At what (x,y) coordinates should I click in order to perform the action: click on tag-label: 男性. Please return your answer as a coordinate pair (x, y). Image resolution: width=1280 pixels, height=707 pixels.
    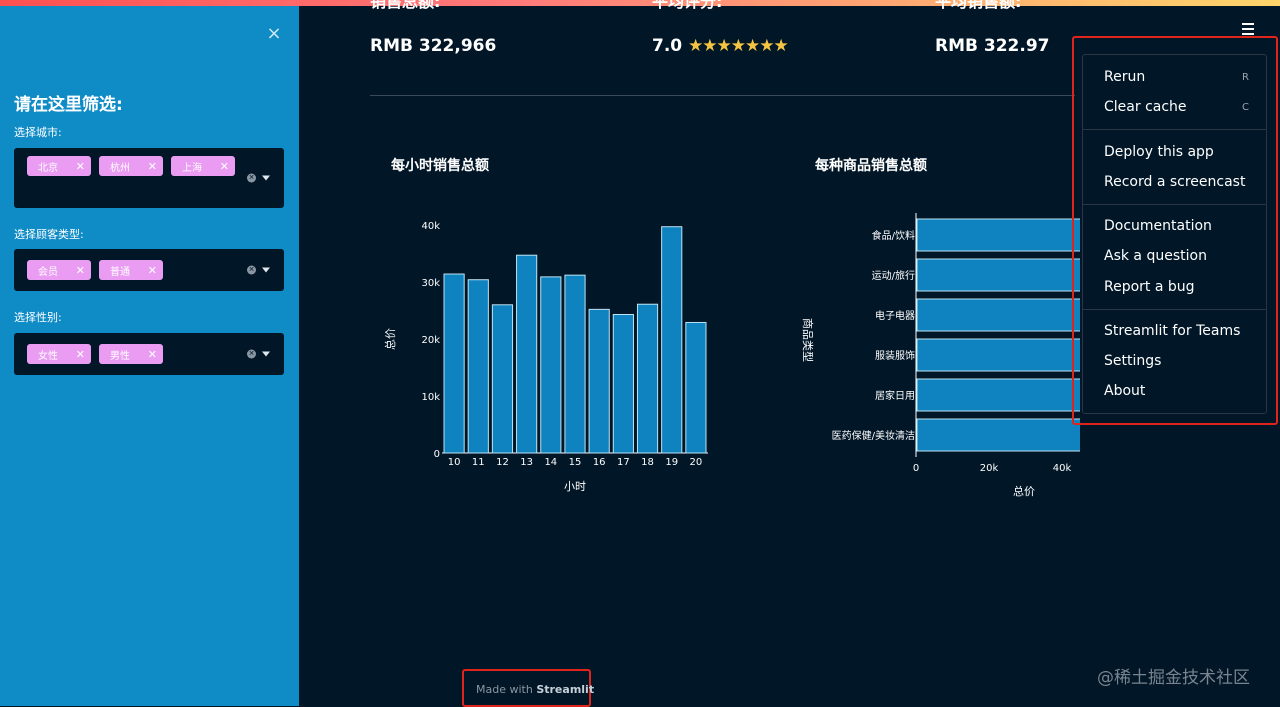
    Looking at the image, I should click on (120, 356).